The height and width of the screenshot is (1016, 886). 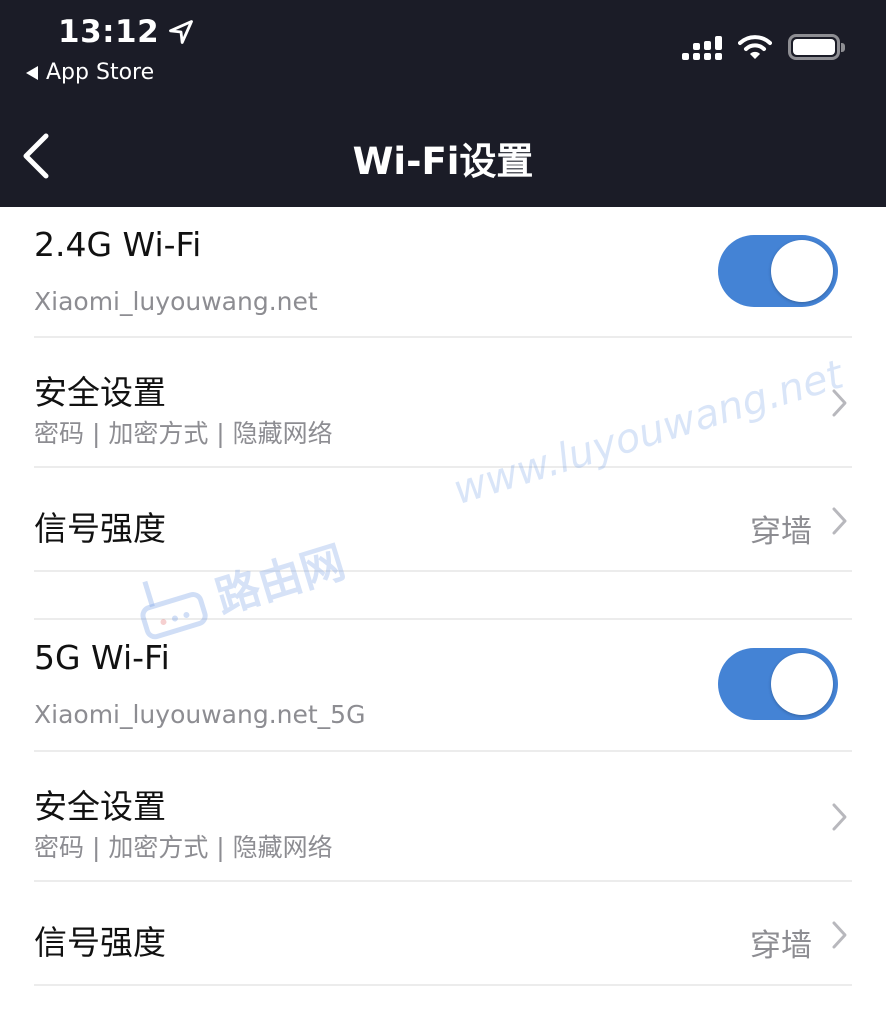 What do you see at coordinates (443, 161) in the screenshot?
I see `page-title: Wi-Fi设置` at bounding box center [443, 161].